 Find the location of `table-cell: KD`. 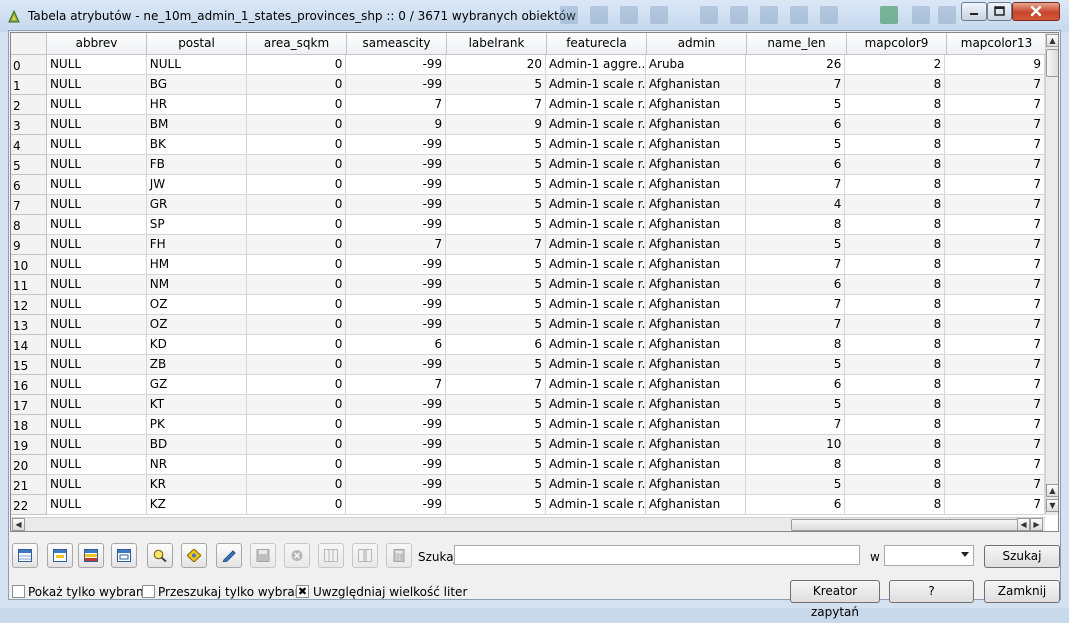

table-cell: KD is located at coordinates (196, 345).